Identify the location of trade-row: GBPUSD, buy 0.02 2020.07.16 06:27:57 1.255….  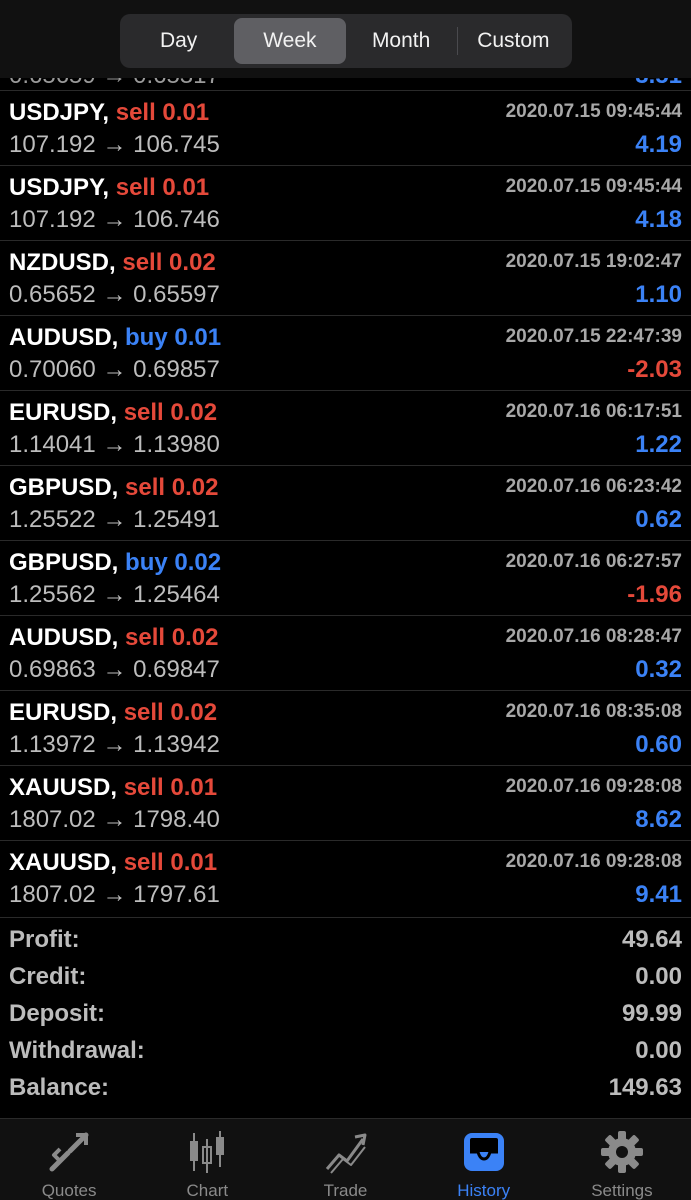
(345, 577).